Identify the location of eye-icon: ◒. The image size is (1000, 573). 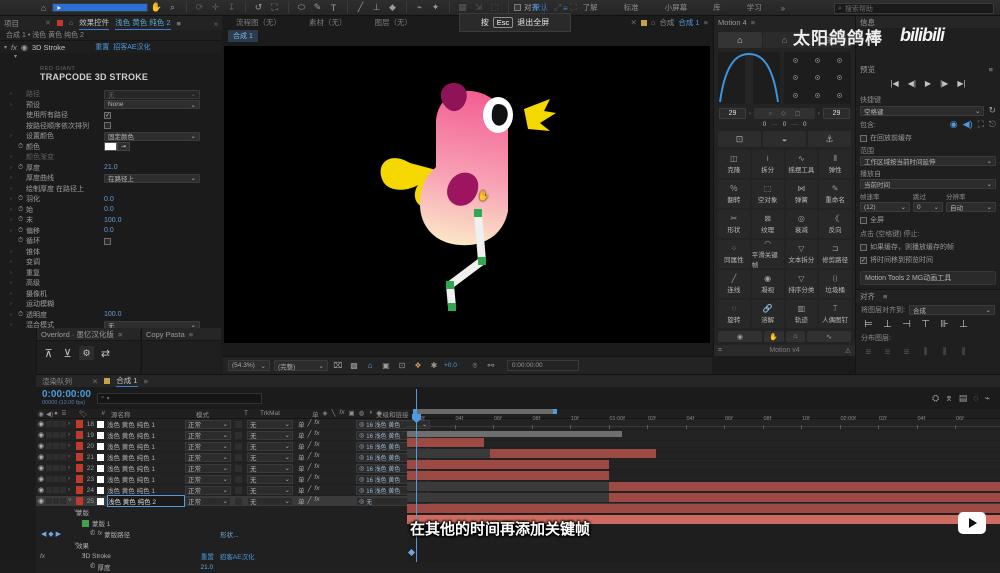
(784, 139).